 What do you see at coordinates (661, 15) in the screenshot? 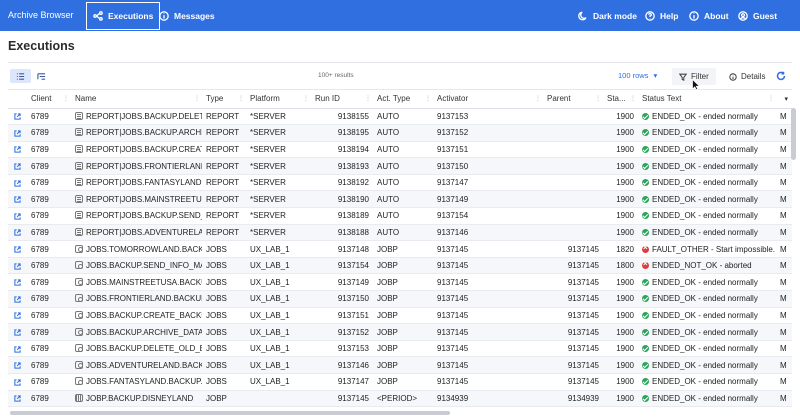
I see `help-button: Help` at bounding box center [661, 15].